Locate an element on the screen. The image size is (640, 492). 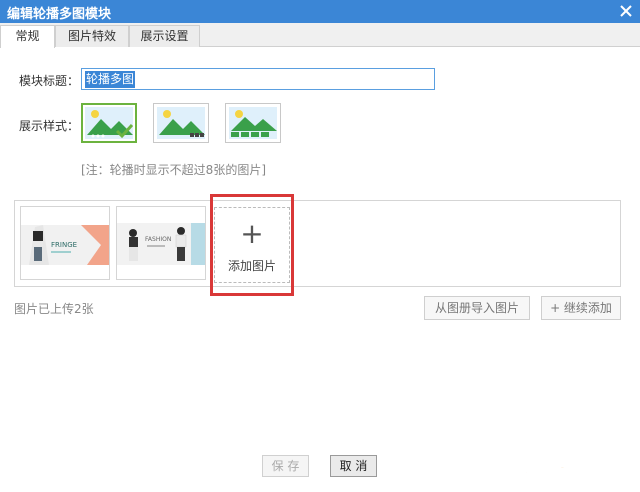
ruike-watermark-logo: 锐客网 is located at coordinates (555, 466).